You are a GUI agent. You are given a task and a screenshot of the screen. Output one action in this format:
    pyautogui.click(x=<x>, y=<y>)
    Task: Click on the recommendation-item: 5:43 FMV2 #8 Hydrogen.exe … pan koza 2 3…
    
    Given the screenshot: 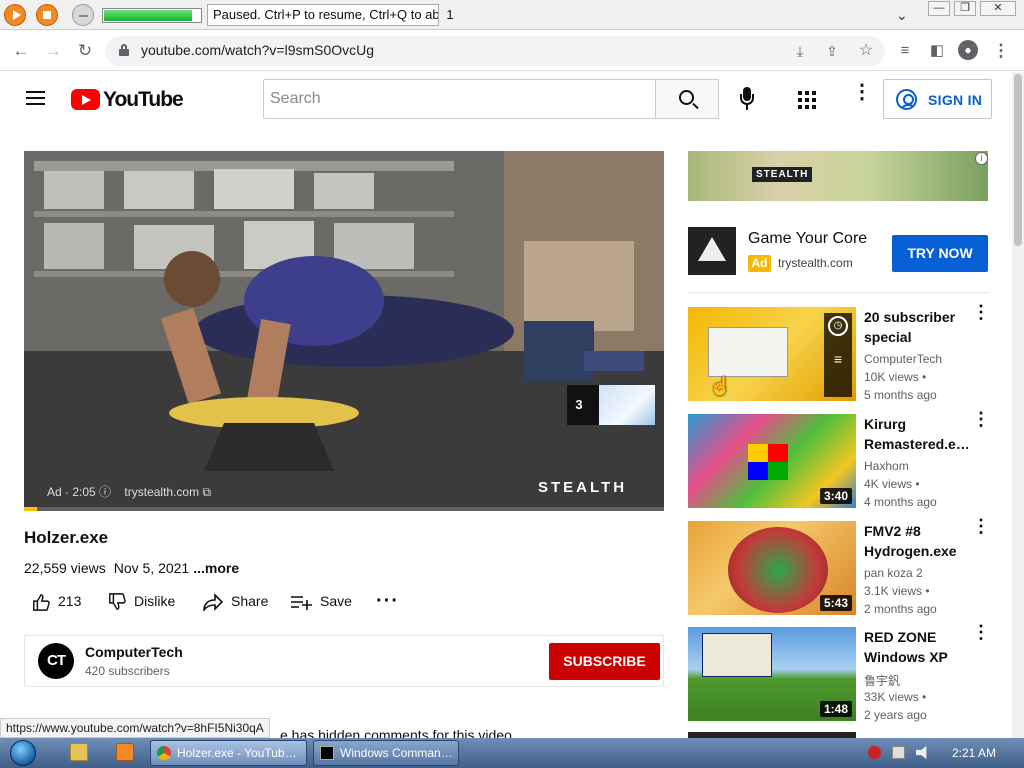 What is the action you would take?
    pyautogui.click(x=839, y=566)
    